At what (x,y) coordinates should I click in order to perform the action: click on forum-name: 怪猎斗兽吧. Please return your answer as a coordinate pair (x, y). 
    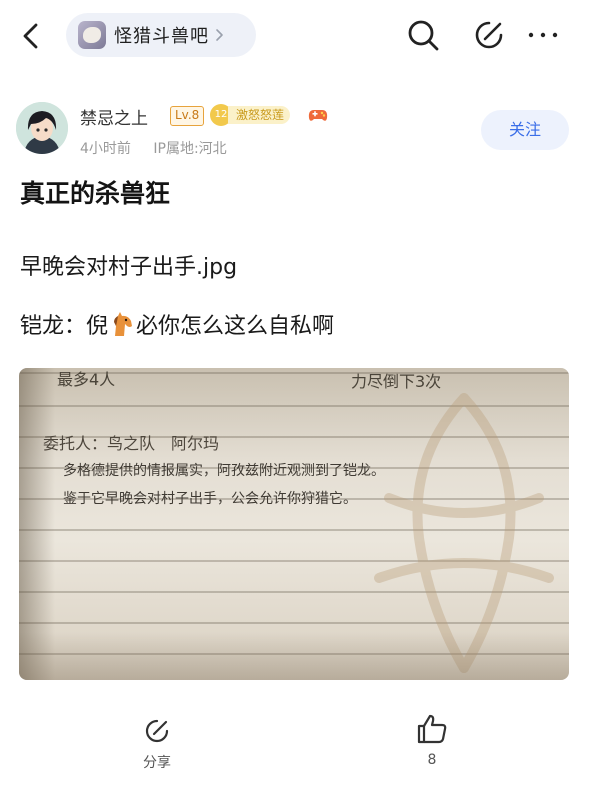
    Looking at the image, I should click on (161, 36).